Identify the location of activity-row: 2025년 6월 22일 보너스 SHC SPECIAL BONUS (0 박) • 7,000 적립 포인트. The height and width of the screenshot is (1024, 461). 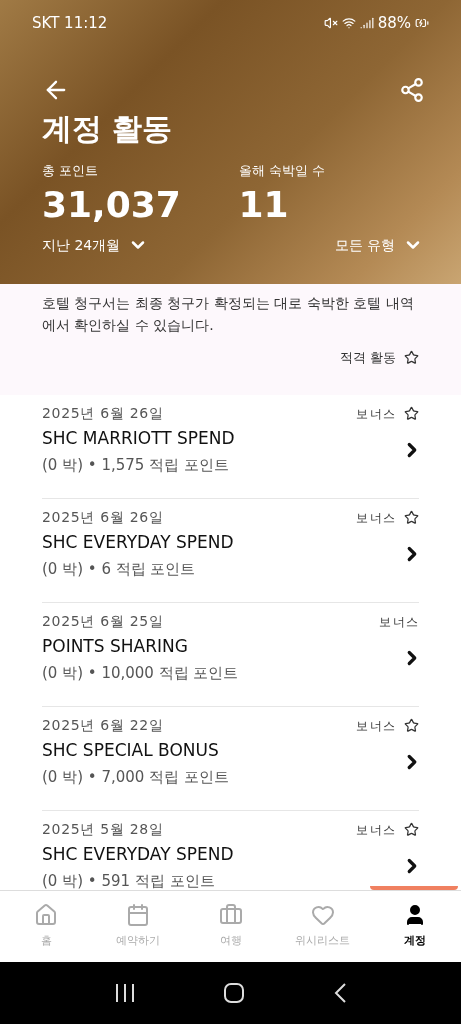
(230, 759).